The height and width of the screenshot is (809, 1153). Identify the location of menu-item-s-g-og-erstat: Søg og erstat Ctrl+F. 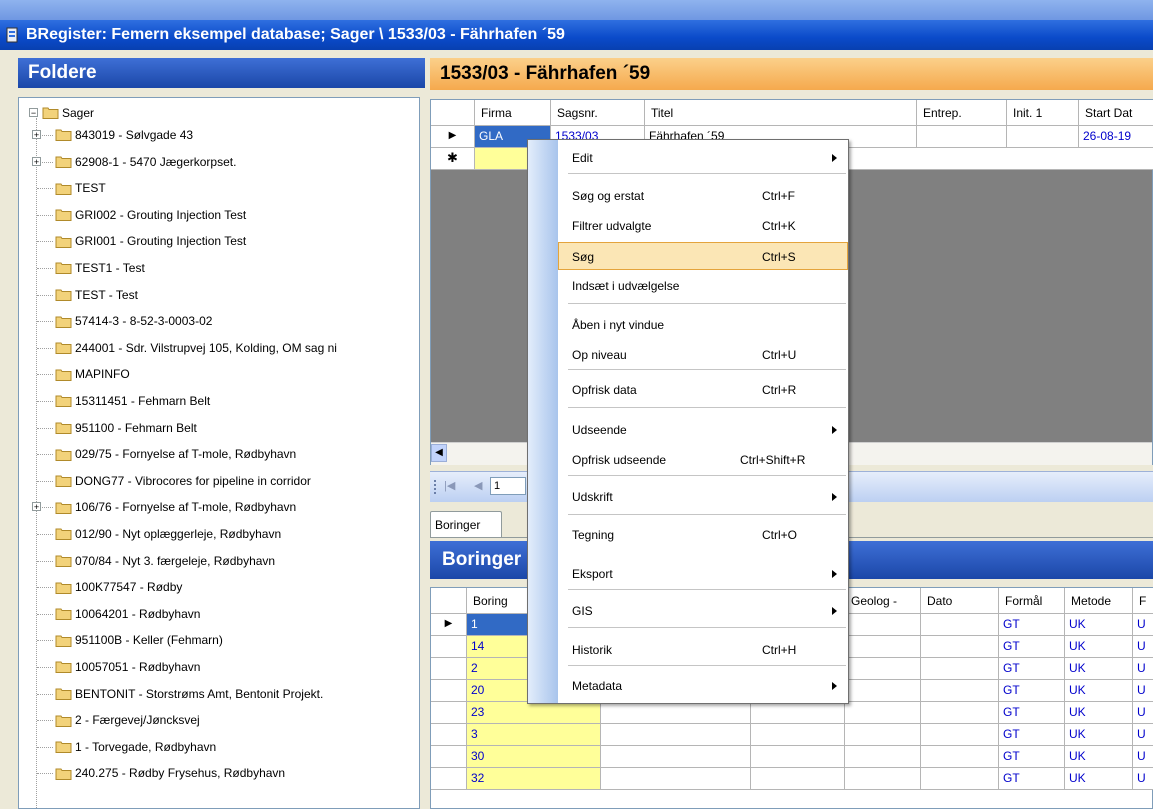
(703, 196).